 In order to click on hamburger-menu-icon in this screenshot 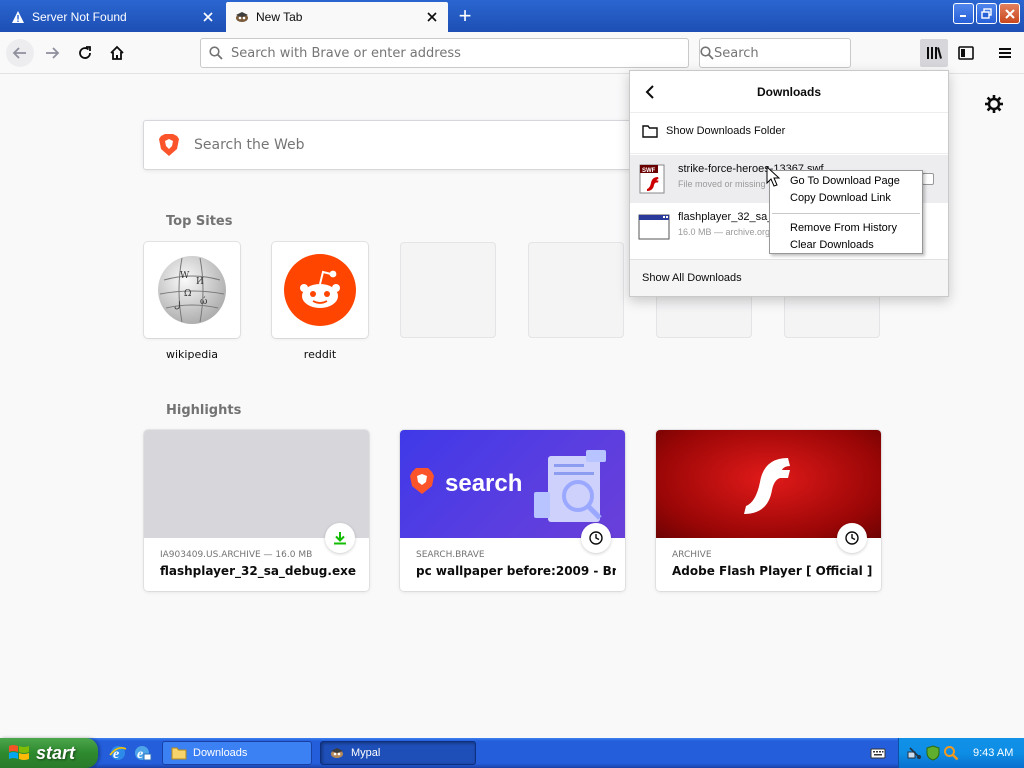, I will do `click(1005, 53)`.